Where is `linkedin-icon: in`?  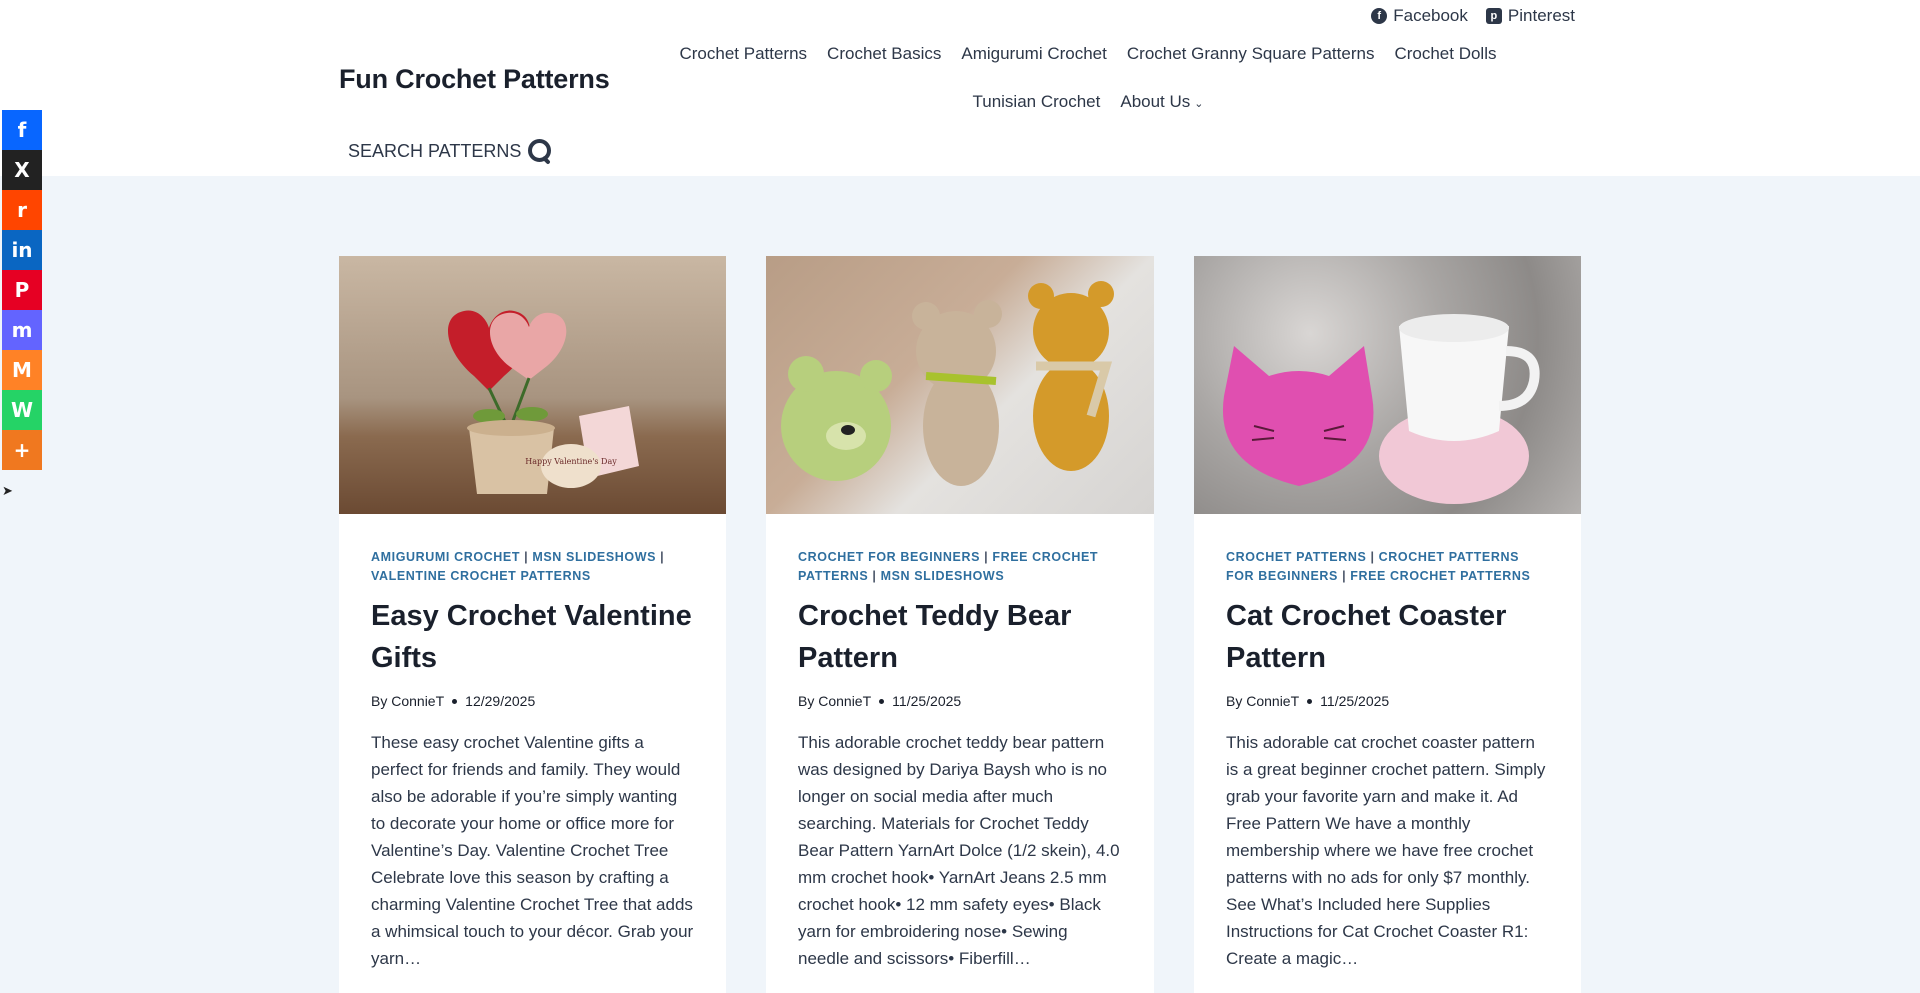
linkedin-icon: in is located at coordinates (22, 250).